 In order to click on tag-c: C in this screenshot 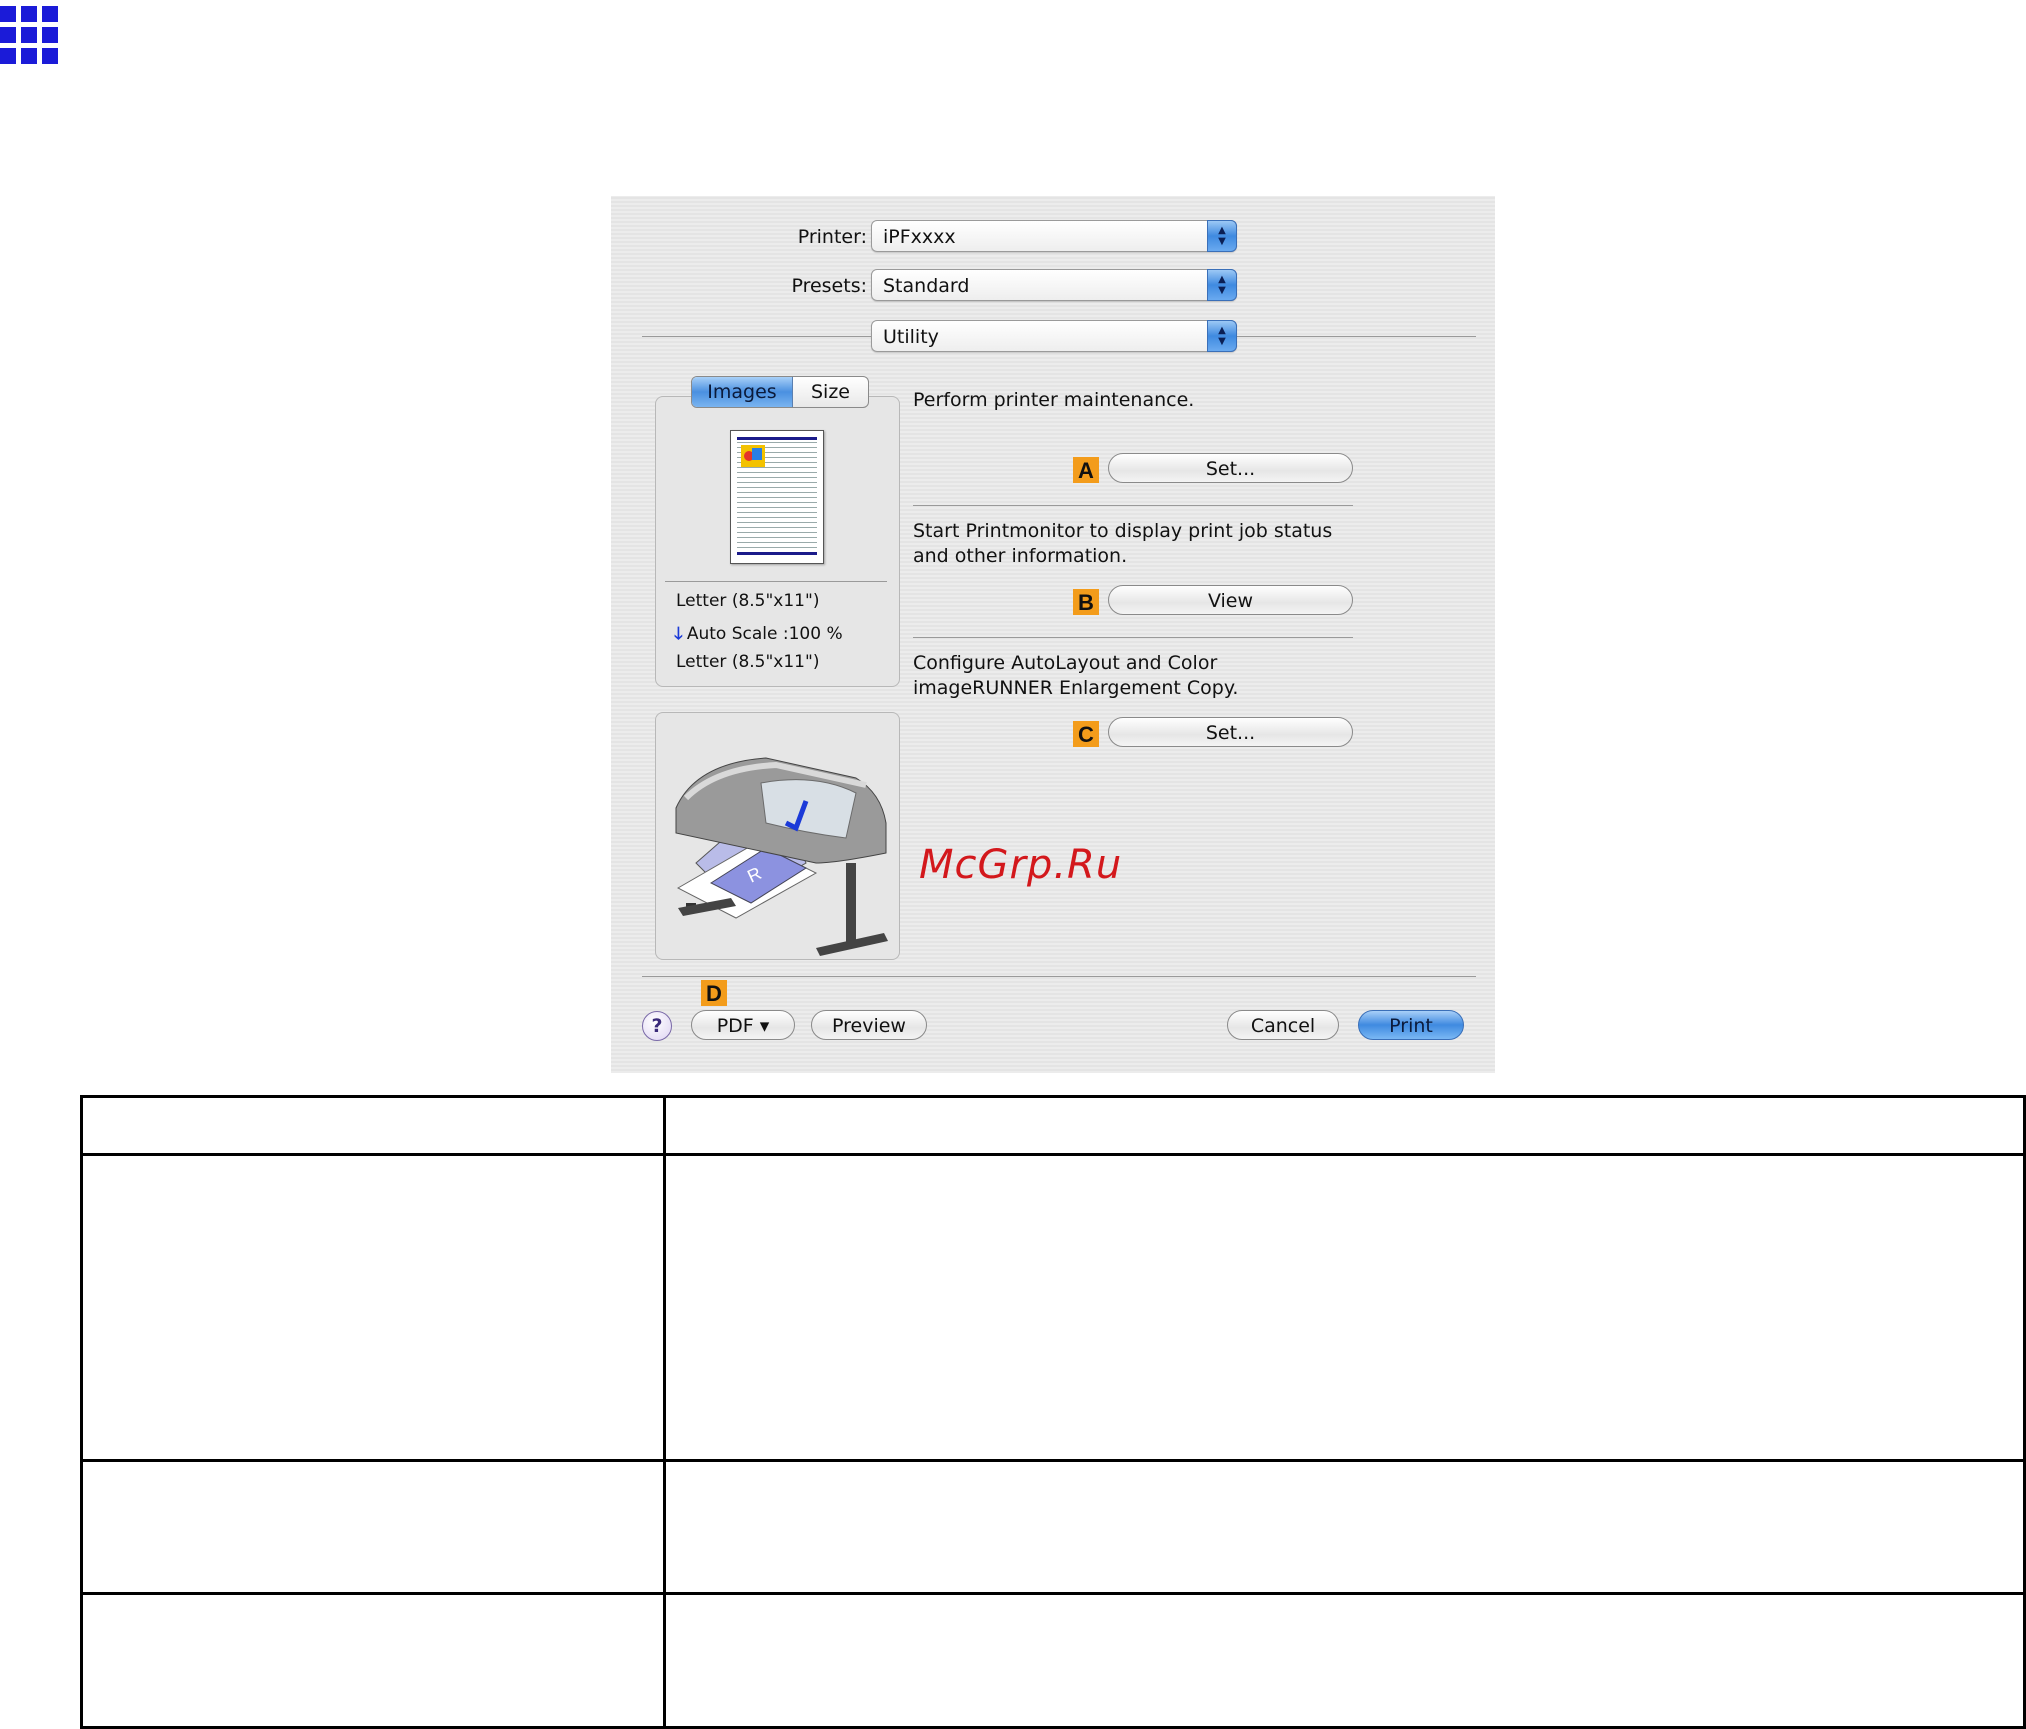, I will do `click(1086, 734)`.